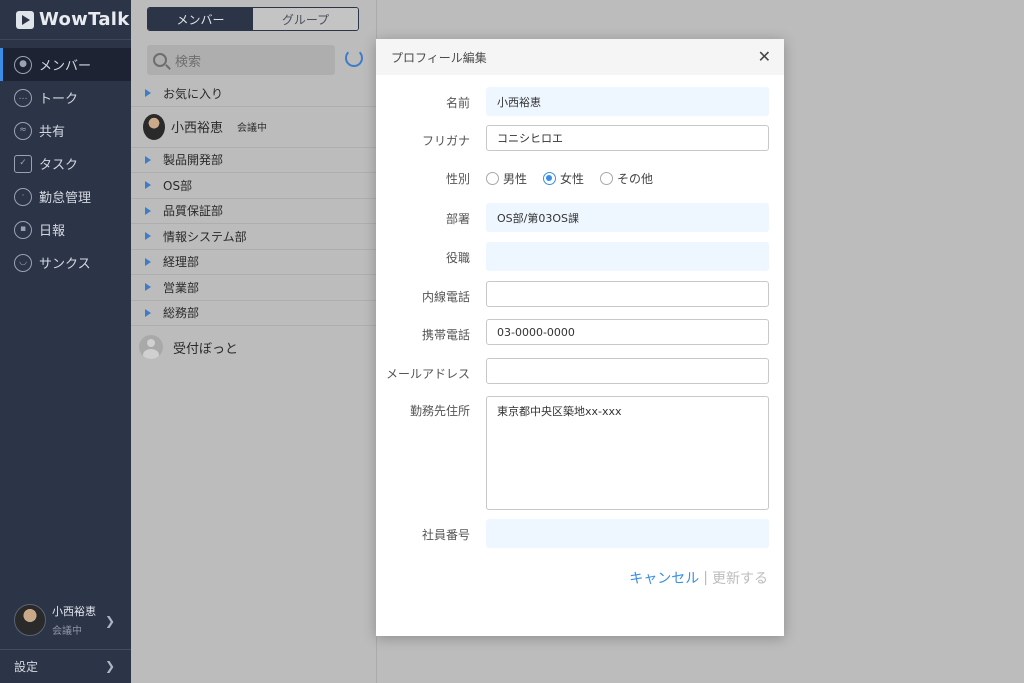 The width and height of the screenshot is (1024, 683). Describe the element at coordinates (515, 179) in the screenshot. I see `radio-label: 男性` at that location.